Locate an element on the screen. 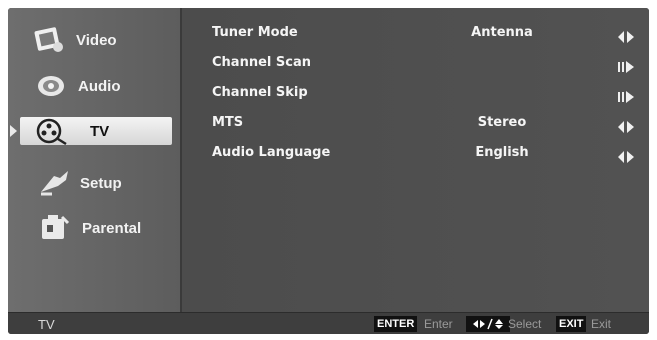 This screenshot has width=657, height=340. setting-row-audio-language: Audio Language English is located at coordinates (415, 154).